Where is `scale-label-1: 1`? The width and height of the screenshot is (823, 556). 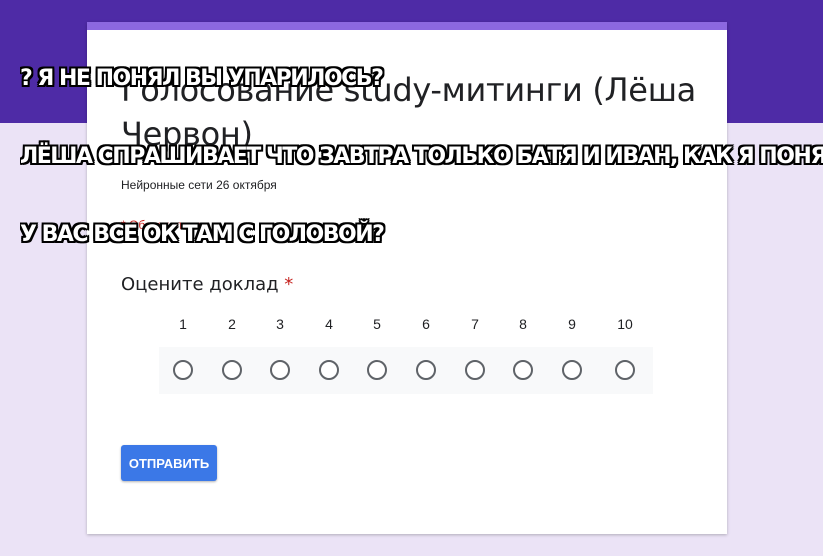
scale-label-1: 1 is located at coordinates (183, 324).